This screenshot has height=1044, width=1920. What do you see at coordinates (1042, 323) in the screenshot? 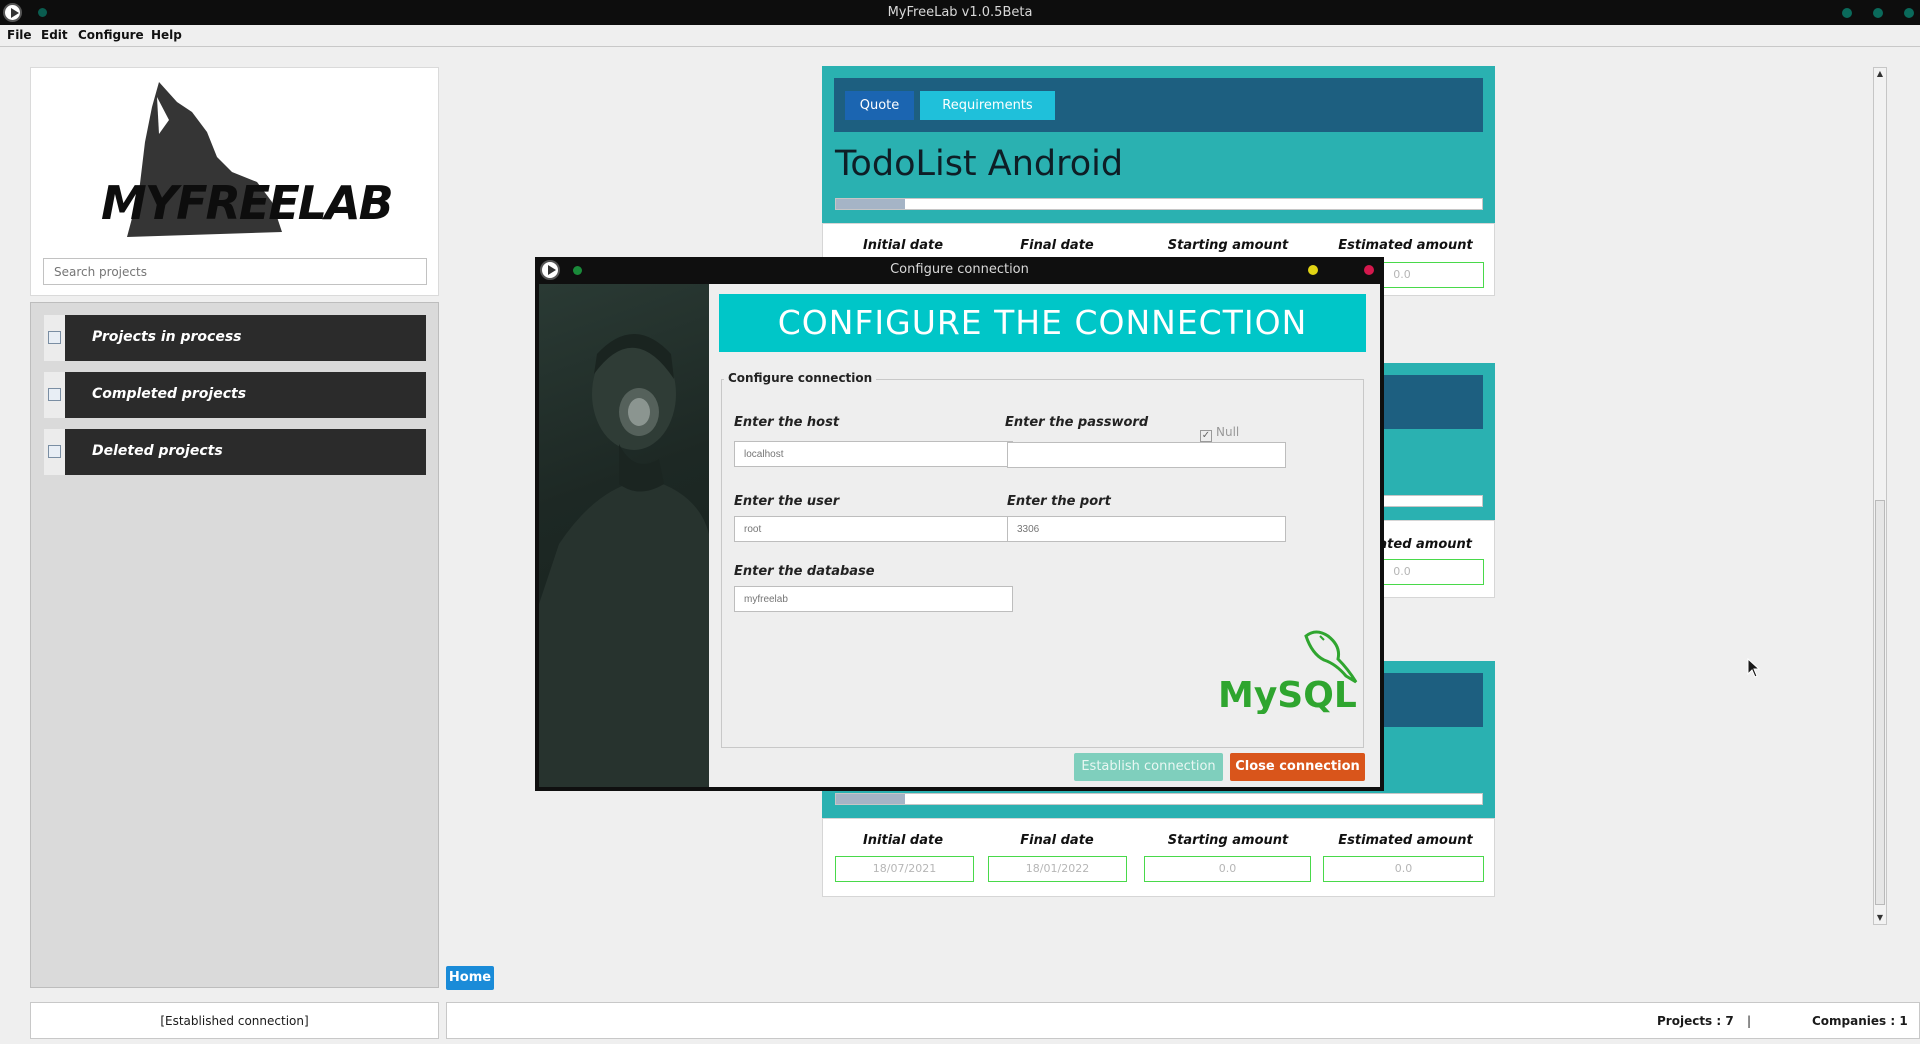
I see `dialog-banner: CONFIGURE THE CONNECTION` at bounding box center [1042, 323].